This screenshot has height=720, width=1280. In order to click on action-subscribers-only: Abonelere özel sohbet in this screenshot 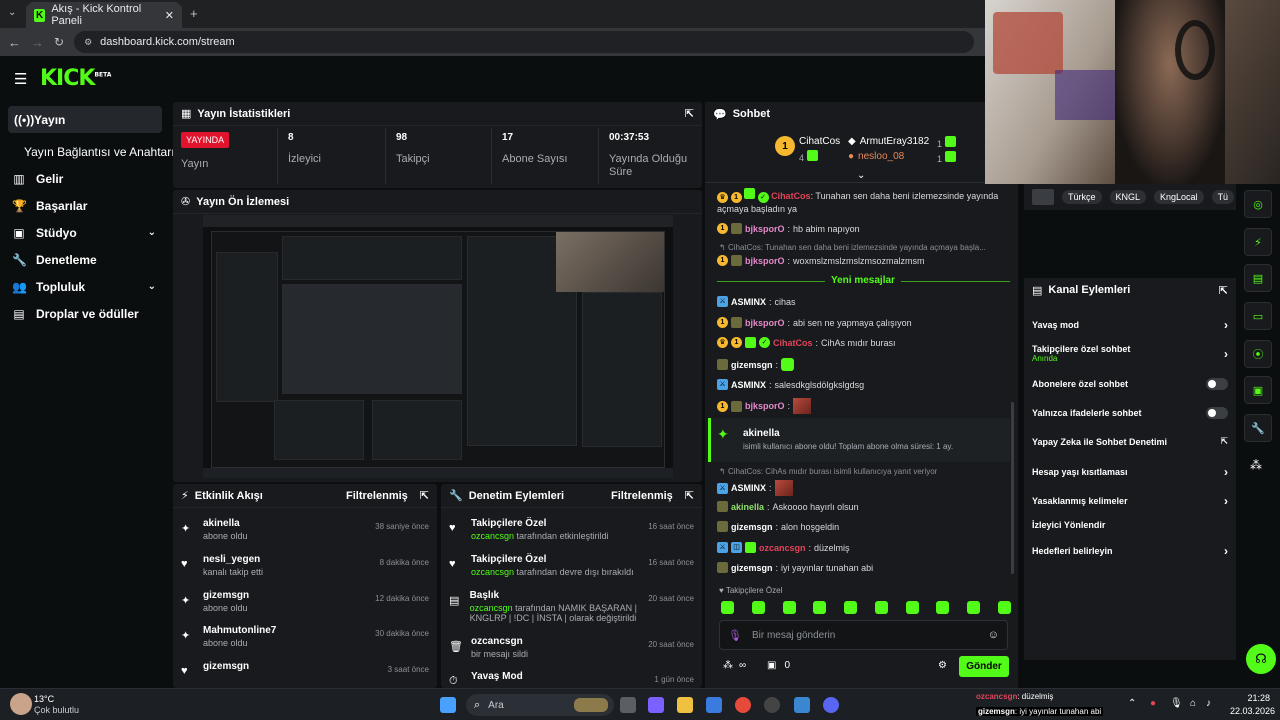, I will do `click(1130, 384)`.